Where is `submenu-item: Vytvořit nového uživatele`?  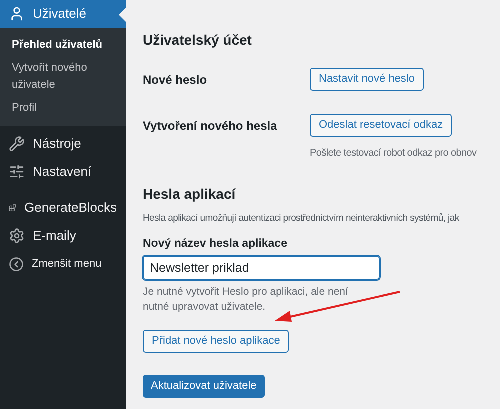 submenu-item: Vytvořit nového uživatele is located at coordinates (63, 77).